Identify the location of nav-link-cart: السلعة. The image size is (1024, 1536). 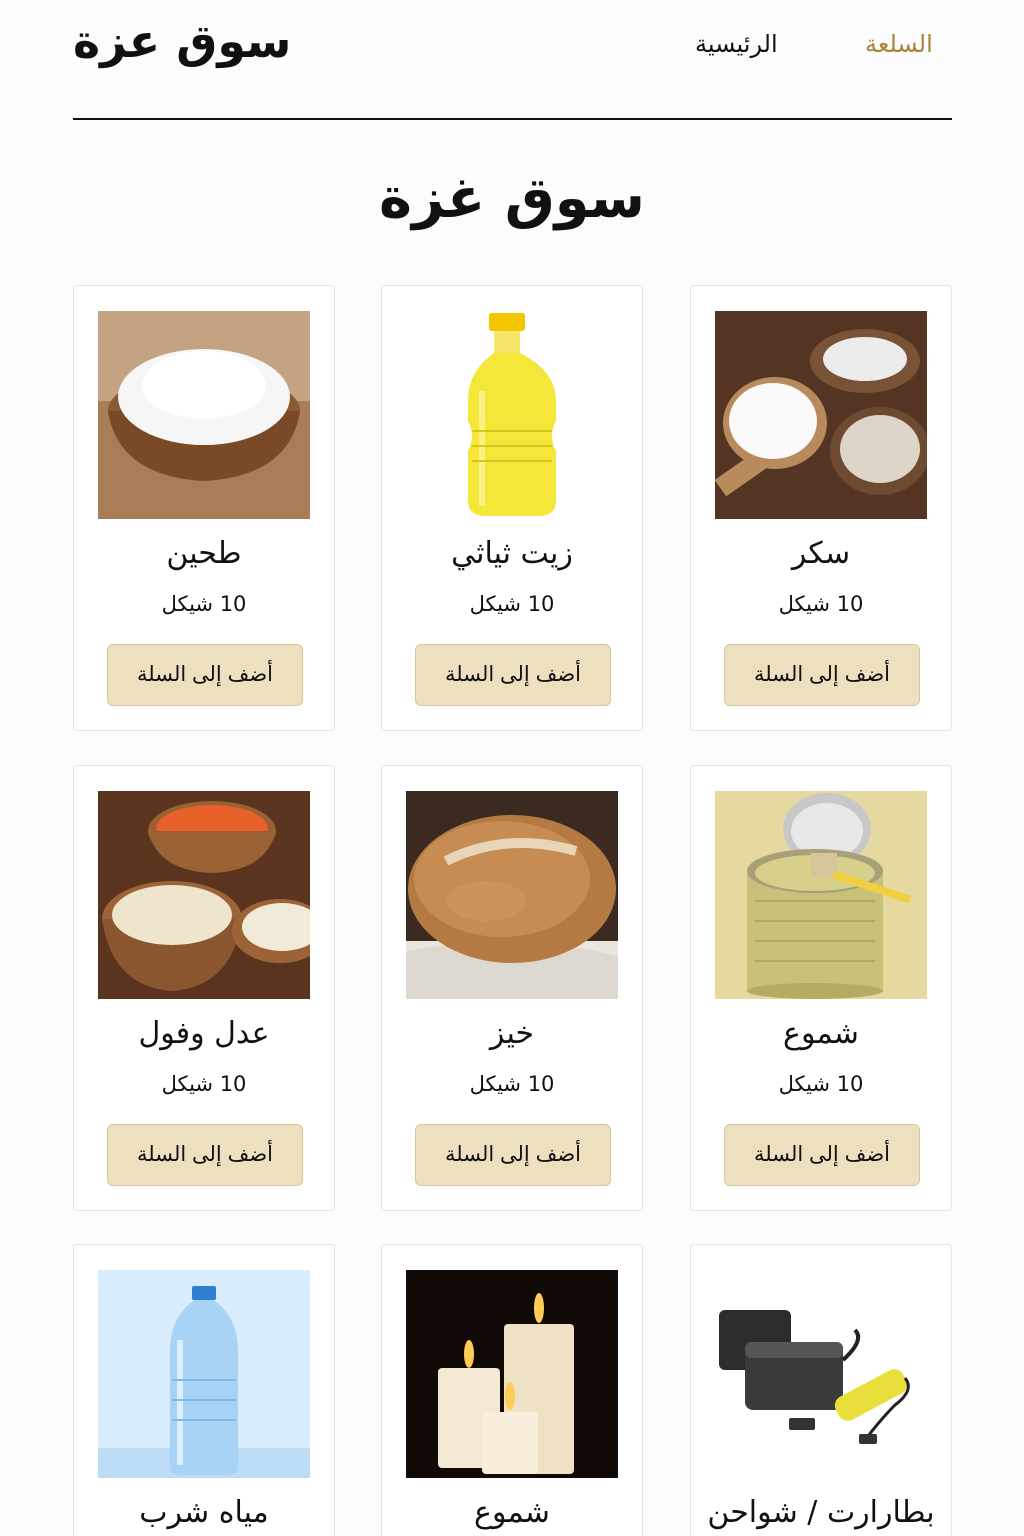
(899, 44).